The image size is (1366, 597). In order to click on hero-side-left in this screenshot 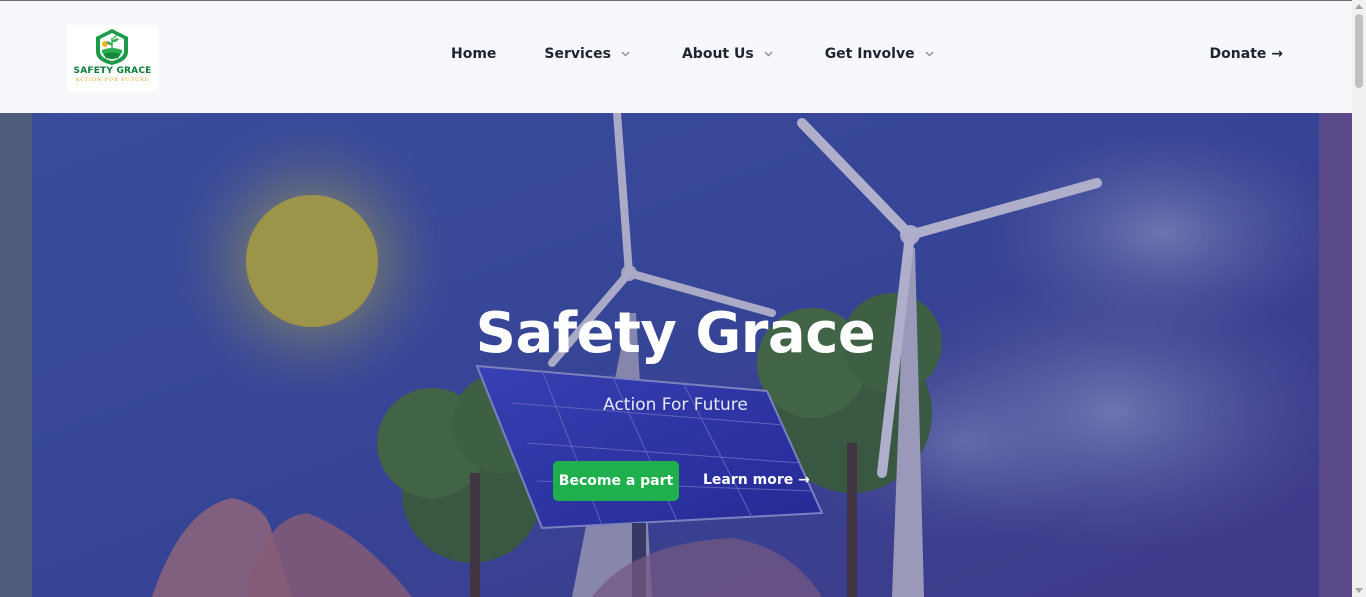, I will do `click(16, 355)`.